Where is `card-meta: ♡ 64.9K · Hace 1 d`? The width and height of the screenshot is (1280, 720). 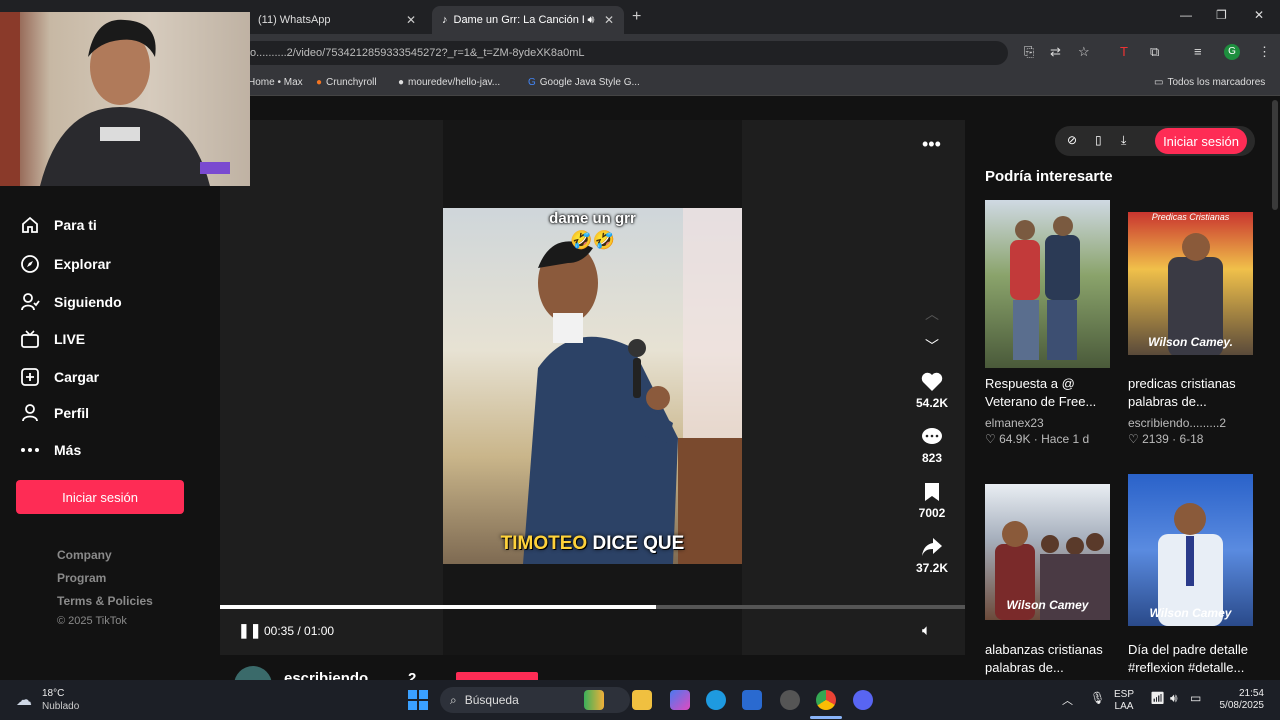 card-meta: ♡ 64.9K · Hace 1 d is located at coordinates (1037, 439).